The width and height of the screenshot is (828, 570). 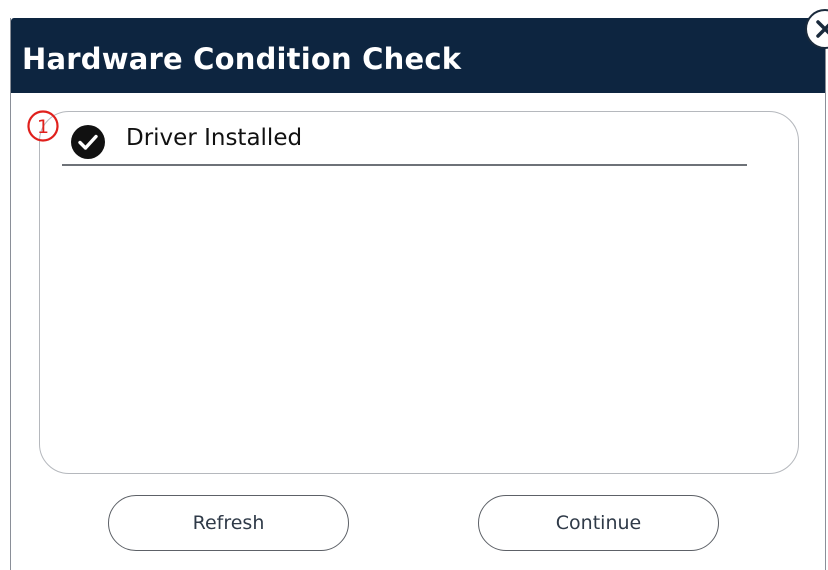 What do you see at coordinates (598, 523) in the screenshot?
I see `continue-button: Continue` at bounding box center [598, 523].